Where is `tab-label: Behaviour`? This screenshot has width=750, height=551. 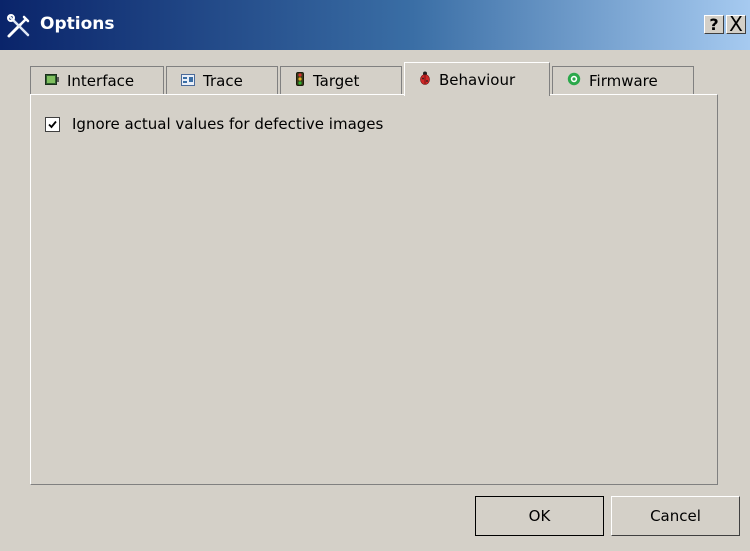
tab-label: Behaviour is located at coordinates (477, 79).